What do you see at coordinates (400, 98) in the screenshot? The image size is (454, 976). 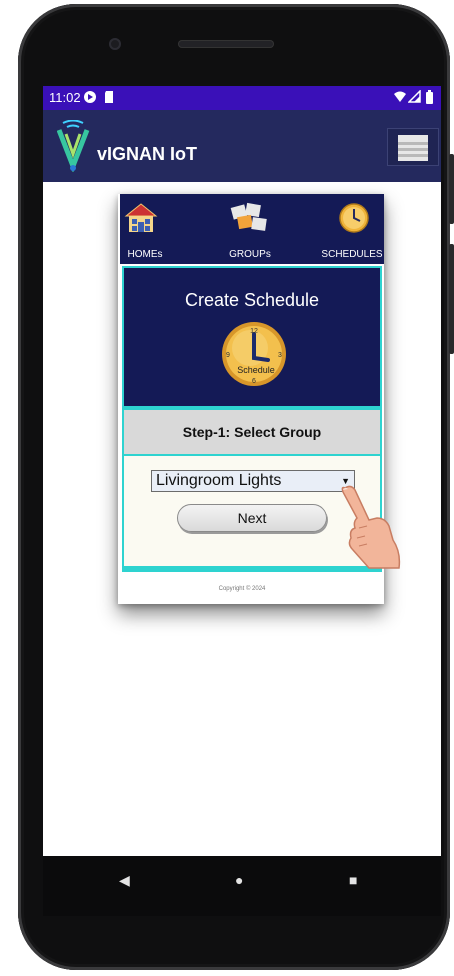 I see `wifi-icon` at bounding box center [400, 98].